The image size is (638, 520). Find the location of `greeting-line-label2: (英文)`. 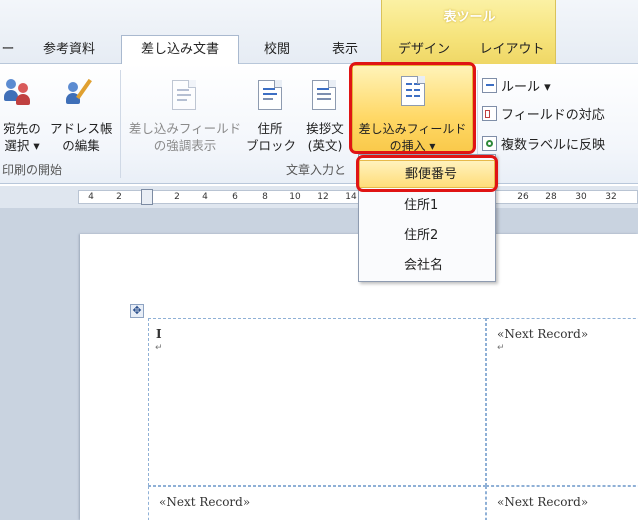

greeting-line-label2: (英文) is located at coordinates (325, 145).